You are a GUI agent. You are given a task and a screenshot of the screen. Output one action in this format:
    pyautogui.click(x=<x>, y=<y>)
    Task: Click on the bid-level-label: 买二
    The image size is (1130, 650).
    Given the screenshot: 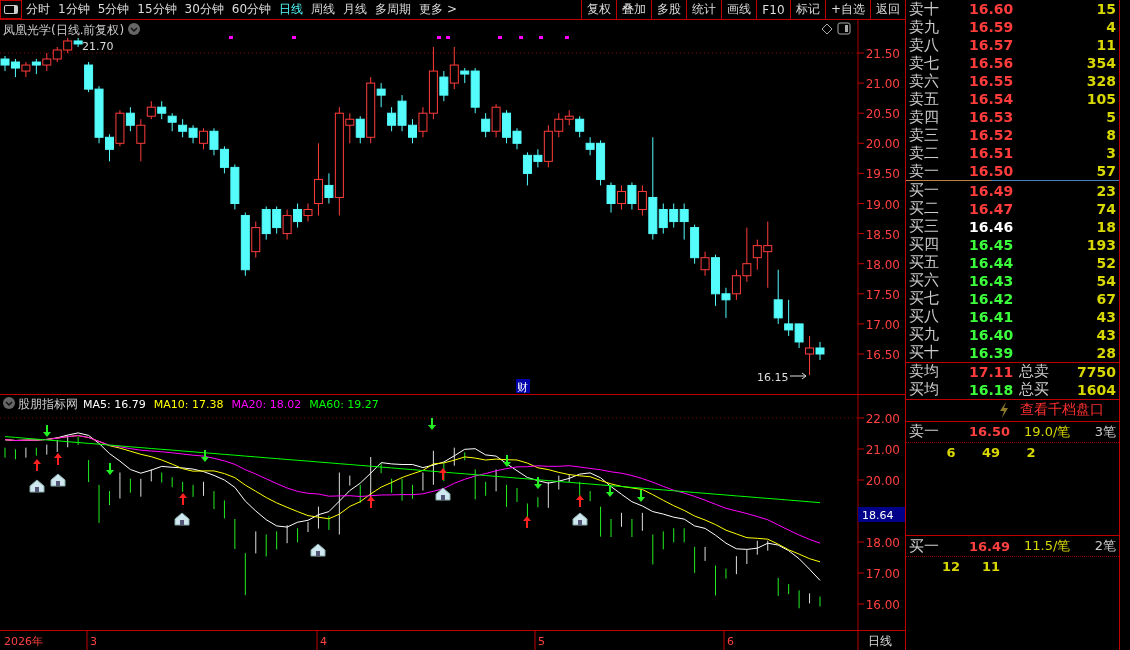 What is the action you would take?
    pyautogui.click(x=924, y=209)
    